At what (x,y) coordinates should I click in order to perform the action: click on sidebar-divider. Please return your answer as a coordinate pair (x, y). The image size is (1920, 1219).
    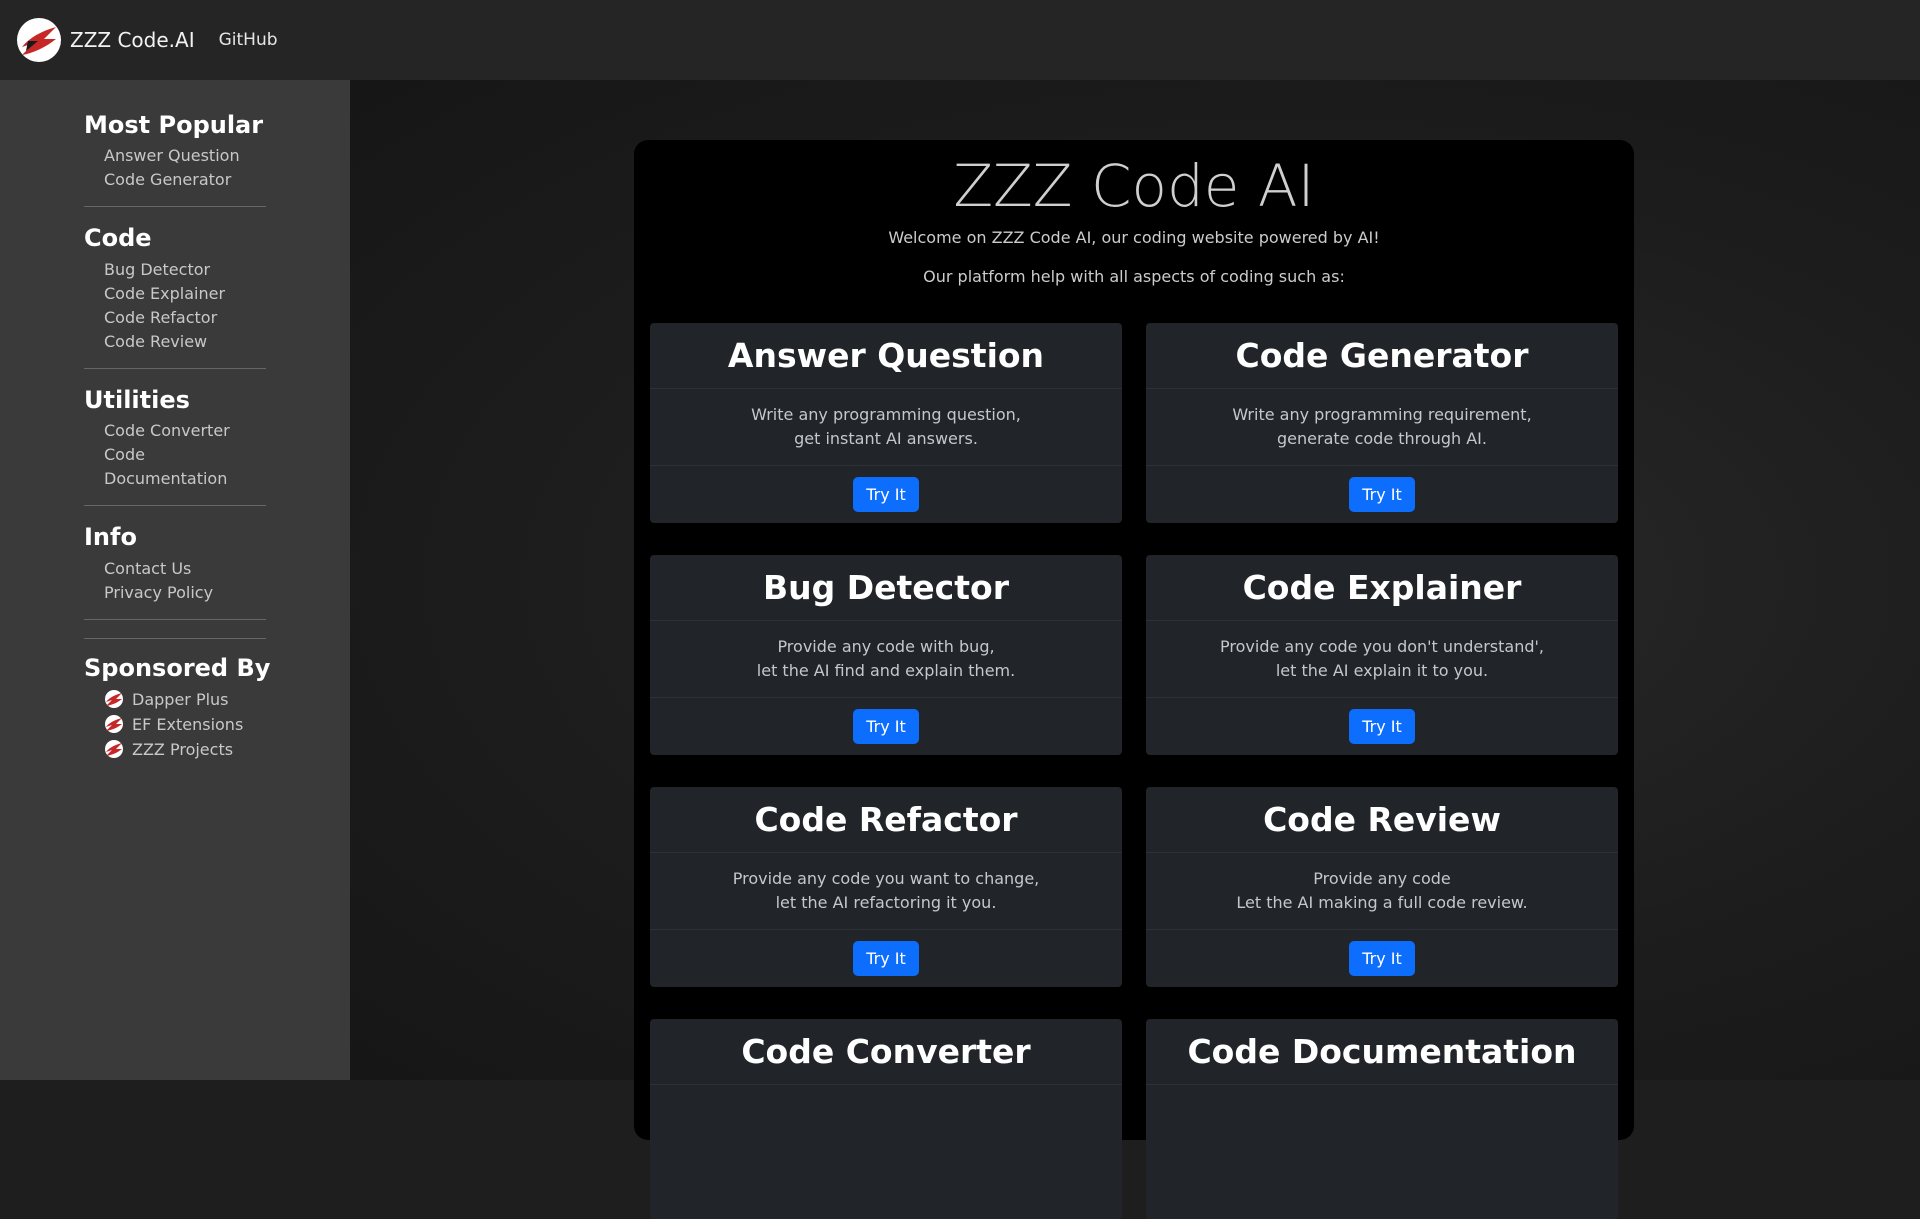
    Looking at the image, I should click on (175, 638).